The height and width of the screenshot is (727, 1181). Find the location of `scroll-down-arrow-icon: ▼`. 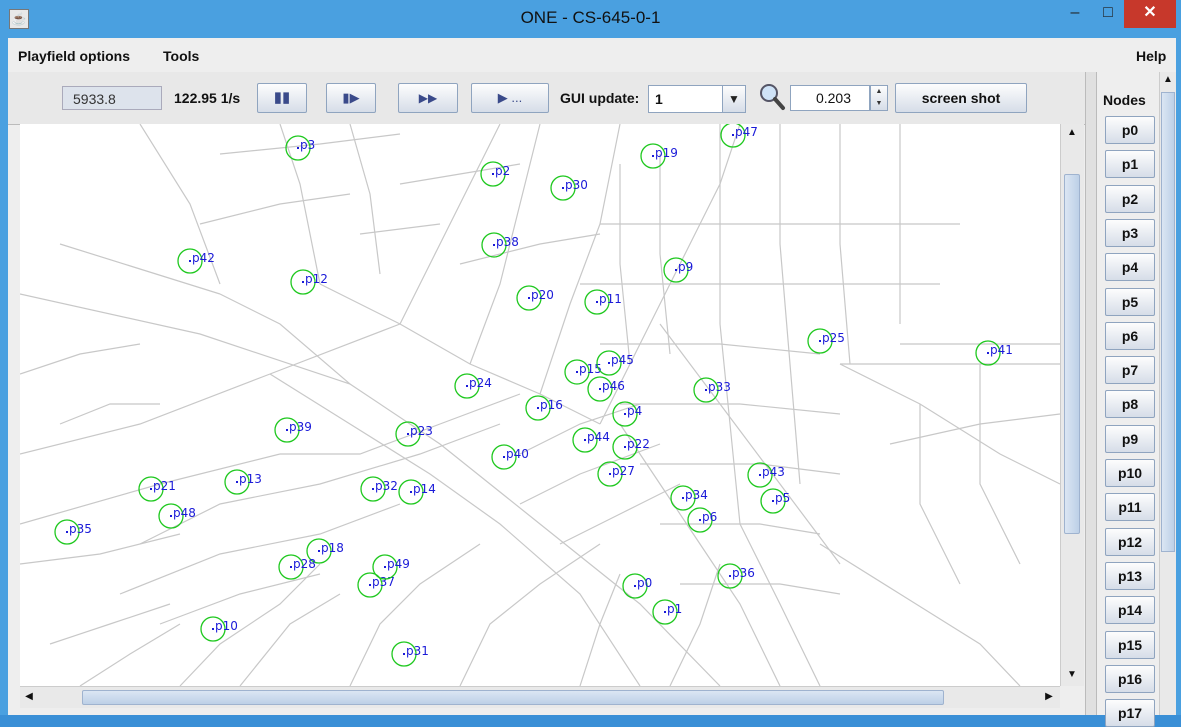

scroll-down-arrow-icon: ▼ is located at coordinates (1072, 675).